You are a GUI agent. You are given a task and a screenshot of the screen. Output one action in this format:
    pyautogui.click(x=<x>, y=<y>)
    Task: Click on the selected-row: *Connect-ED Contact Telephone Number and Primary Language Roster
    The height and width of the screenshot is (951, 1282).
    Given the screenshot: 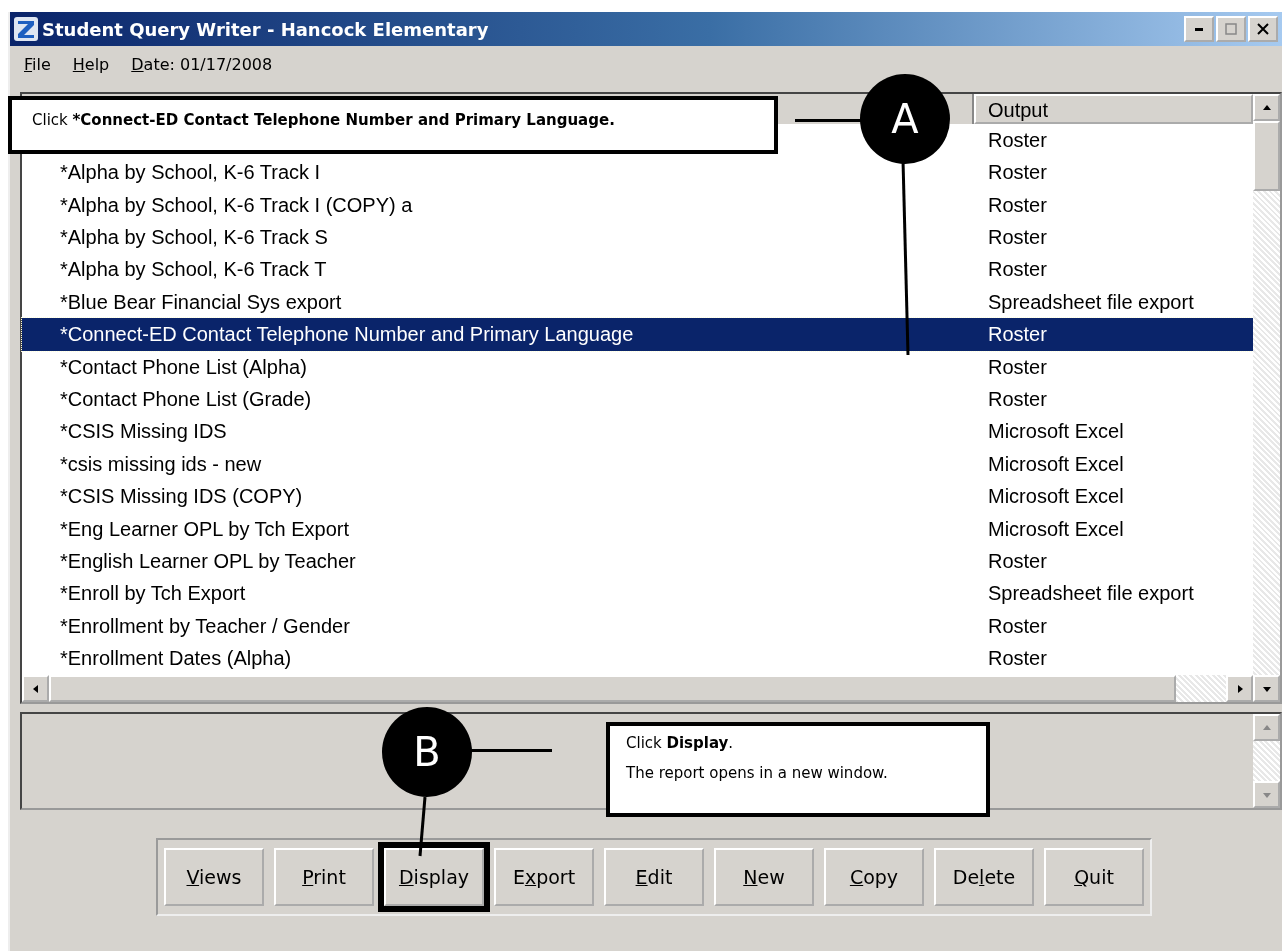 What is the action you would take?
    pyautogui.click(x=637, y=334)
    